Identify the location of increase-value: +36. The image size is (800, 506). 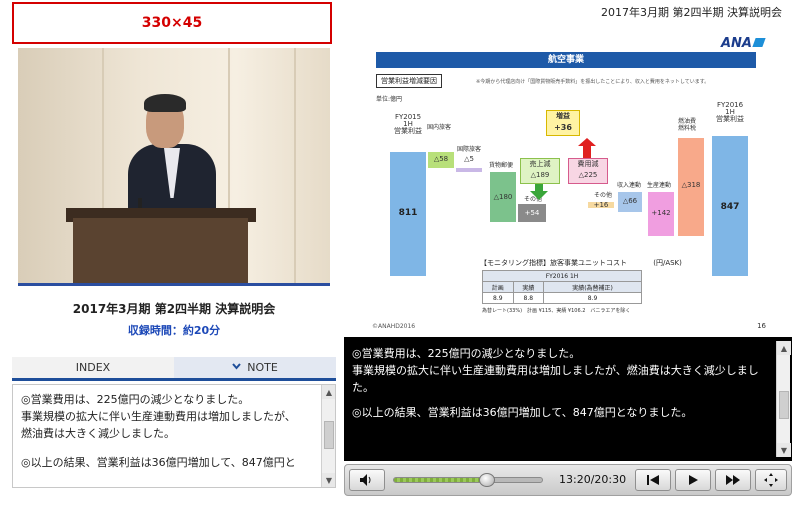
(563, 127).